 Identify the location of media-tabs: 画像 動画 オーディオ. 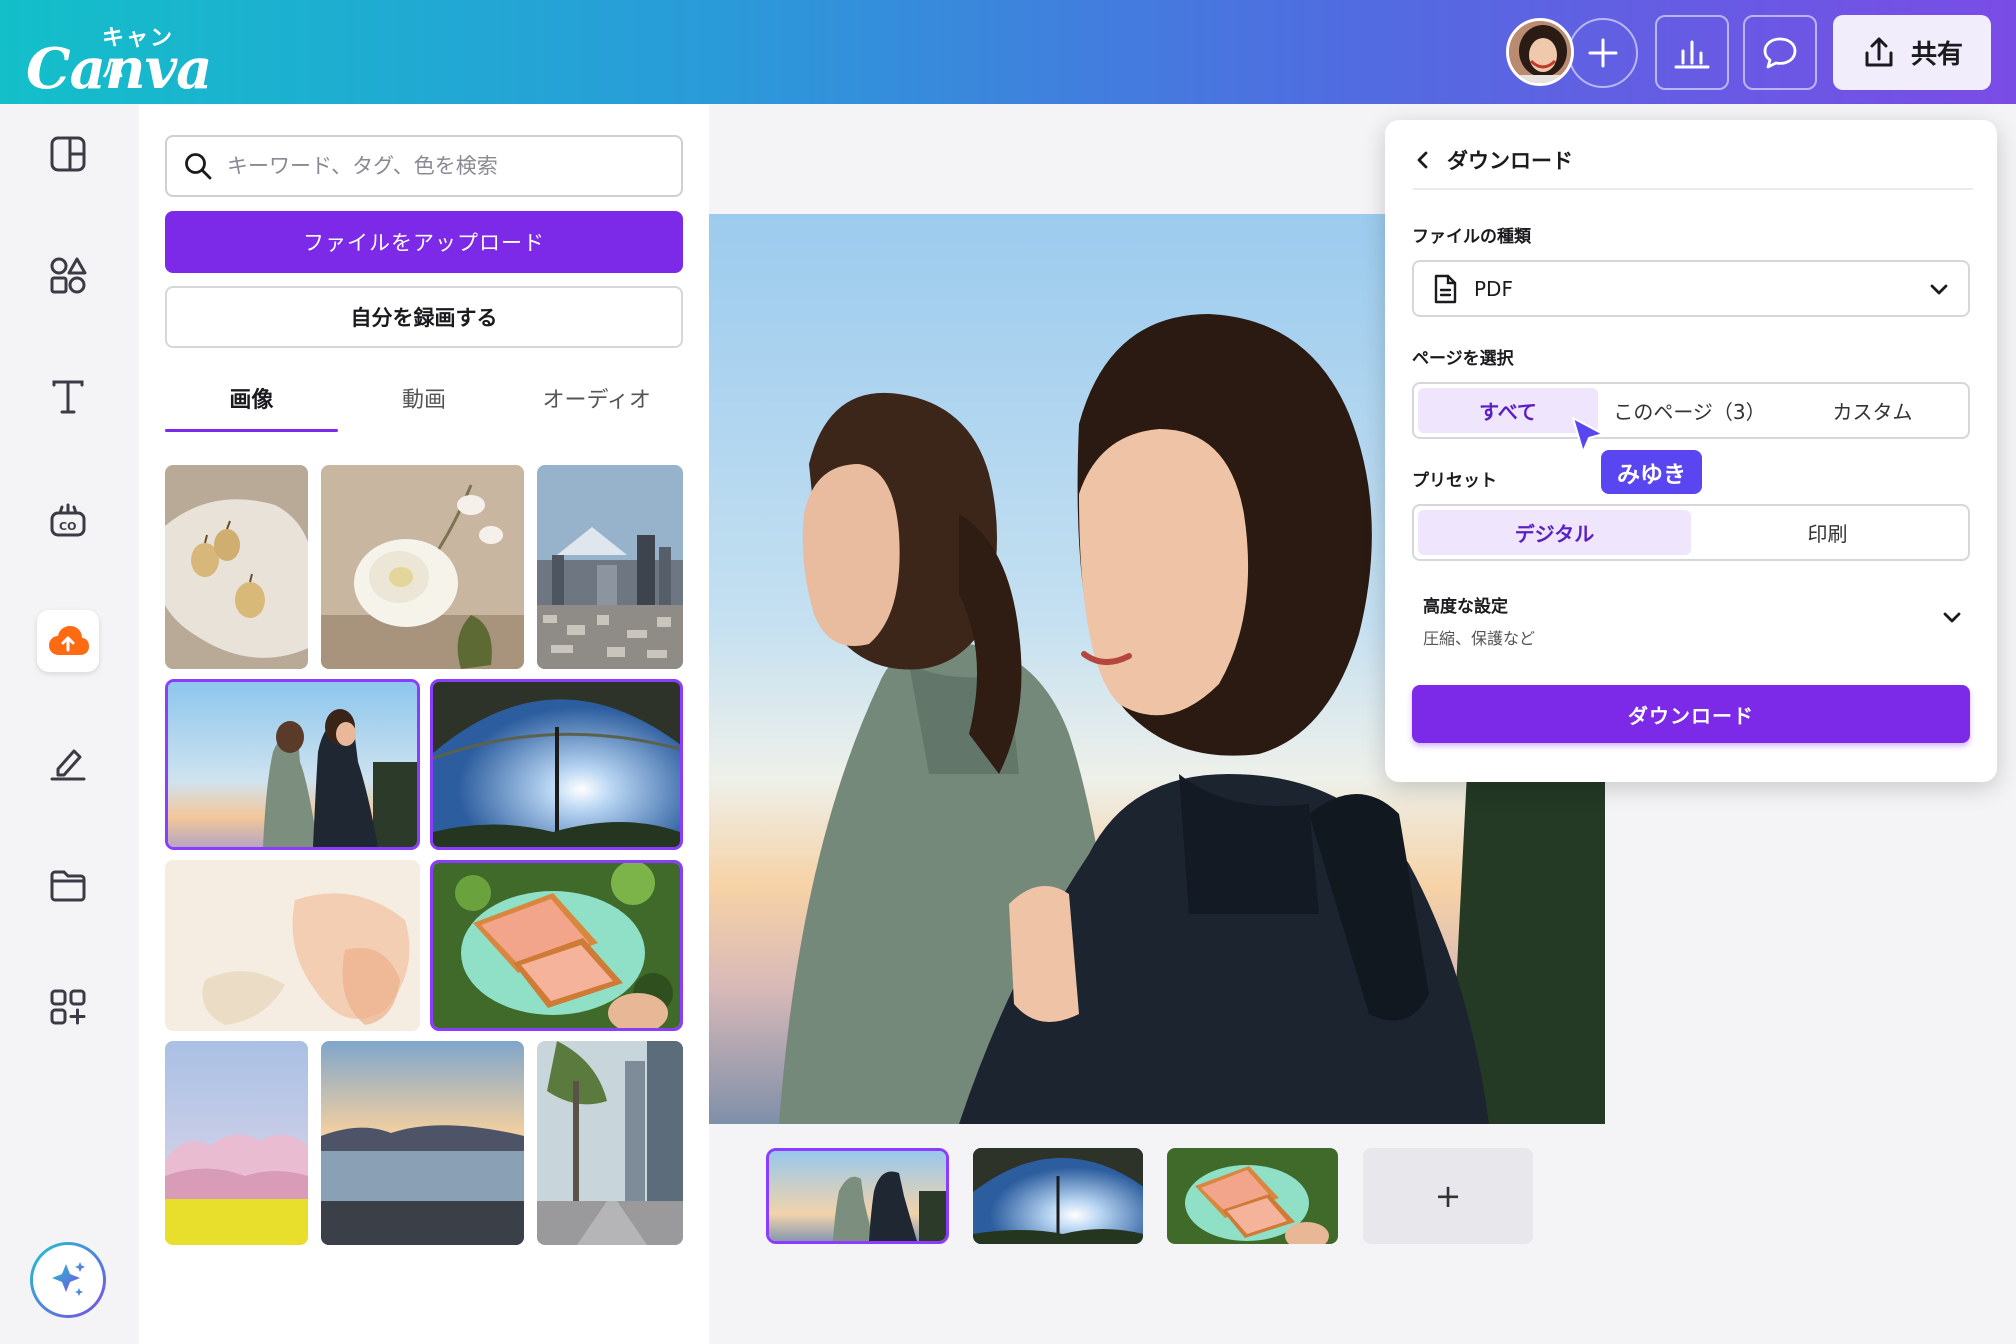
(424, 403).